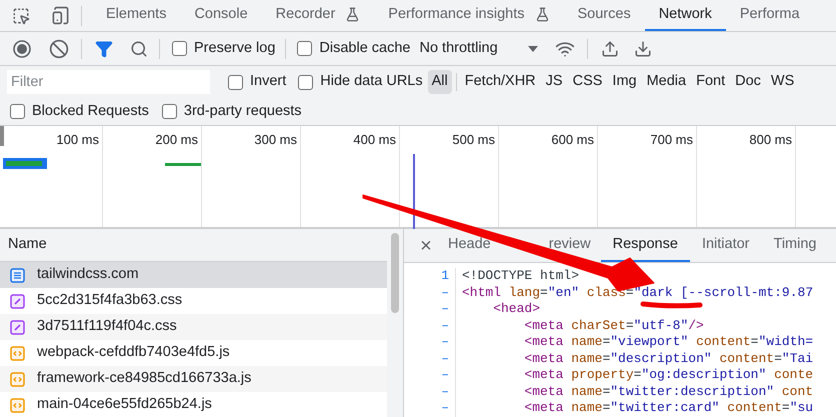  What do you see at coordinates (79, 111) in the screenshot?
I see `checkbox: Blocked Requests` at bounding box center [79, 111].